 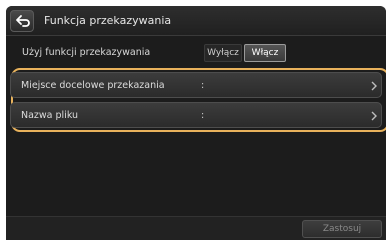 What do you see at coordinates (223, 53) in the screenshot?
I see `off-toggle-button: Wyłącz` at bounding box center [223, 53].